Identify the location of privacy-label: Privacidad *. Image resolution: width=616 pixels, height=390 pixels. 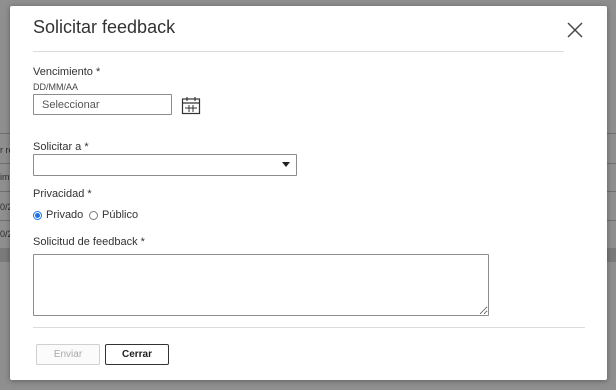
(62, 194).